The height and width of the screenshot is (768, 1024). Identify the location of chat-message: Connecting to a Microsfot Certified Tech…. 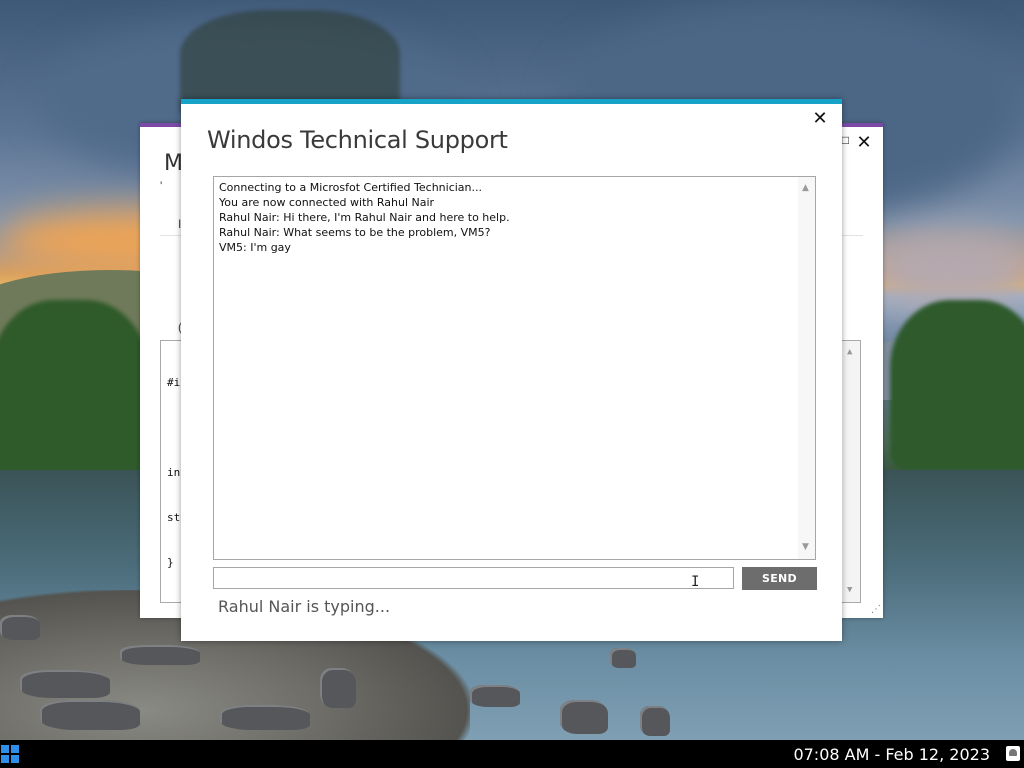
(351, 187).